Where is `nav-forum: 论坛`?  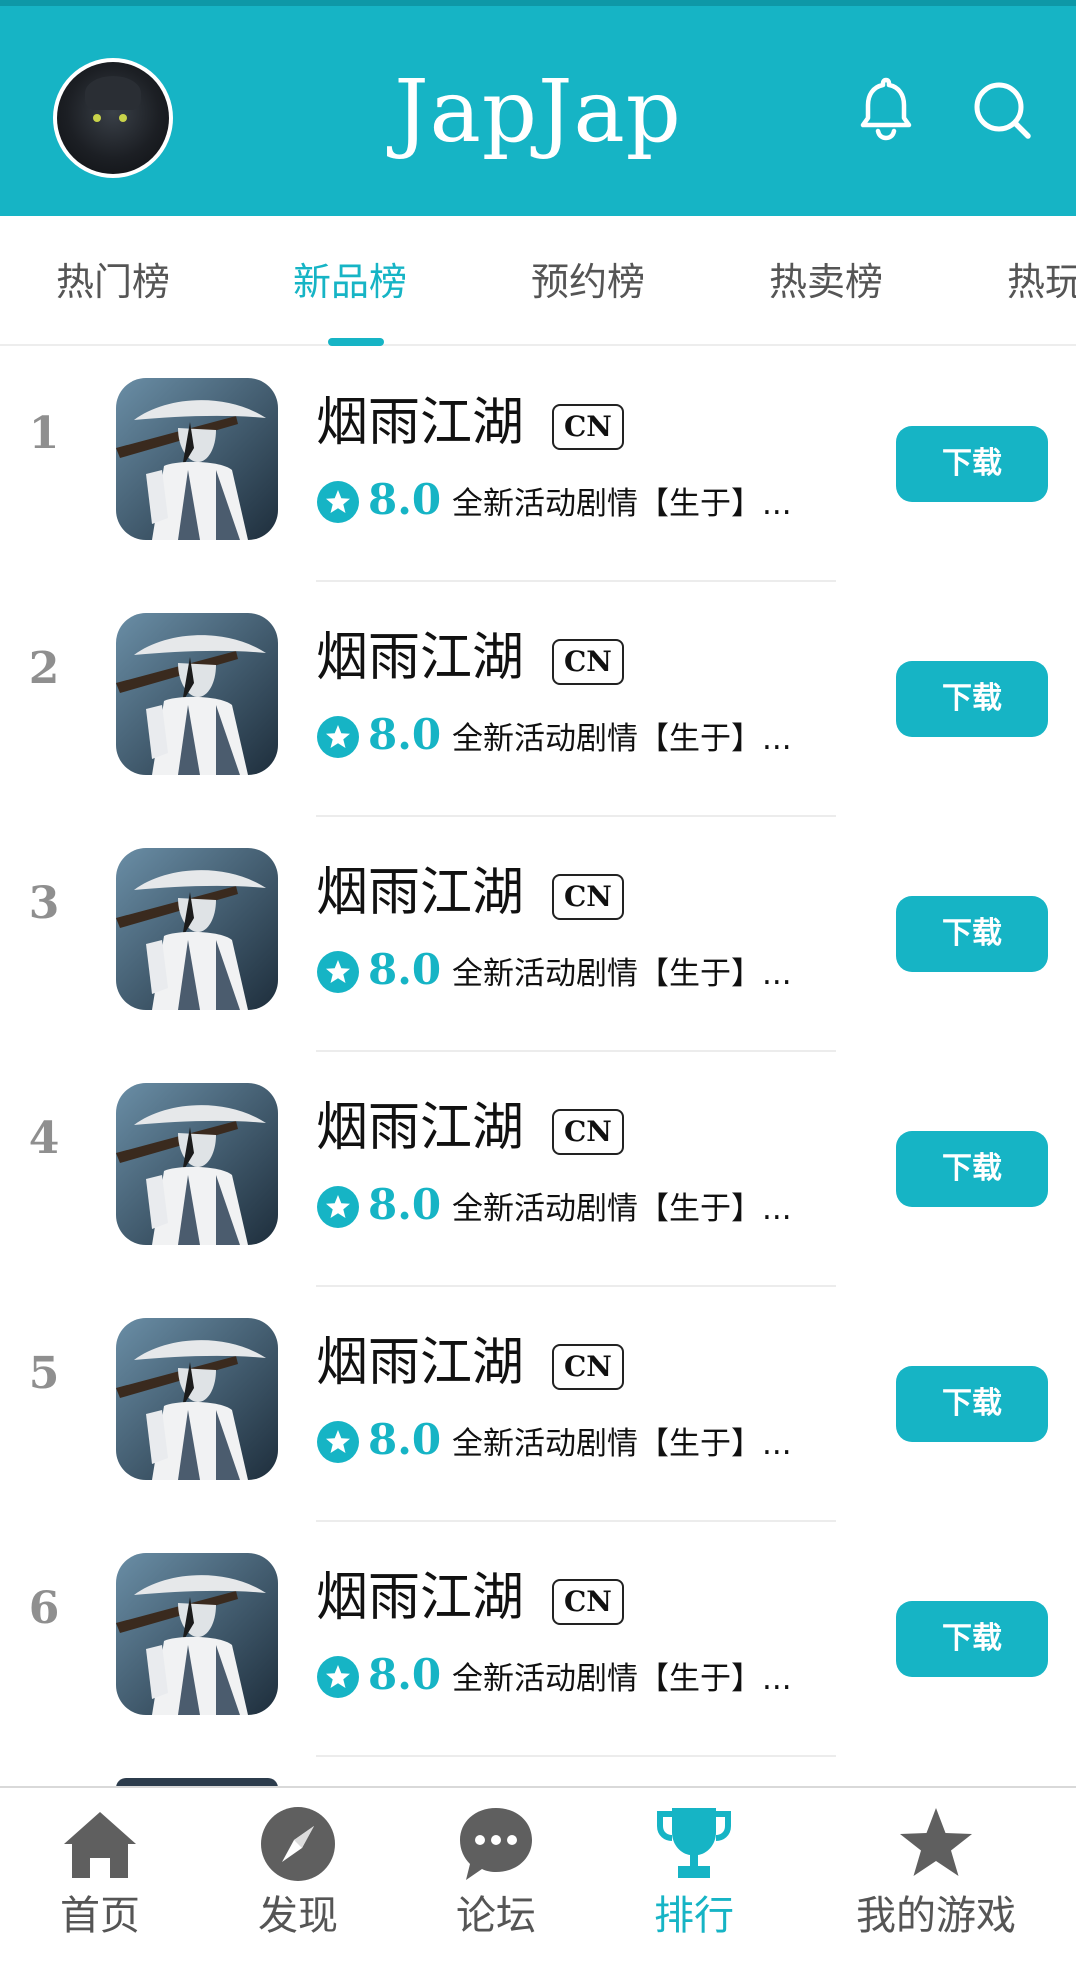 nav-forum: 论坛 is located at coordinates (496, 1879).